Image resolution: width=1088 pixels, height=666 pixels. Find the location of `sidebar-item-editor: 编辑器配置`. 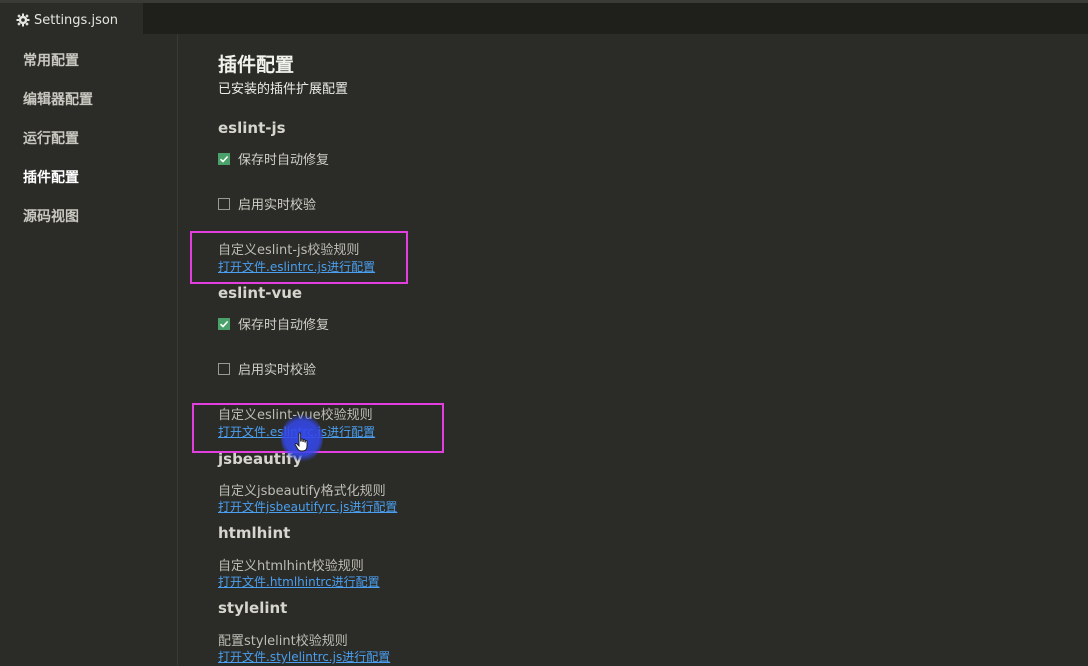

sidebar-item-editor: 编辑器配置 is located at coordinates (58, 99).